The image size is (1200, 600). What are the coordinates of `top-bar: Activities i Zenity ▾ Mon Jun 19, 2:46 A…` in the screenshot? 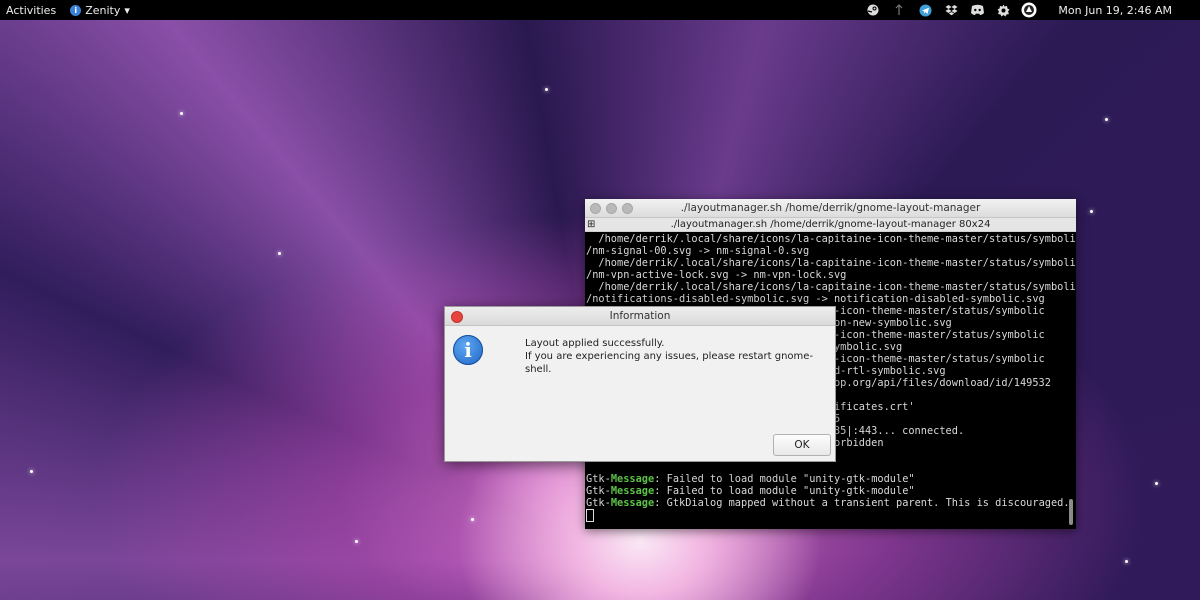 It's located at (600, 10).